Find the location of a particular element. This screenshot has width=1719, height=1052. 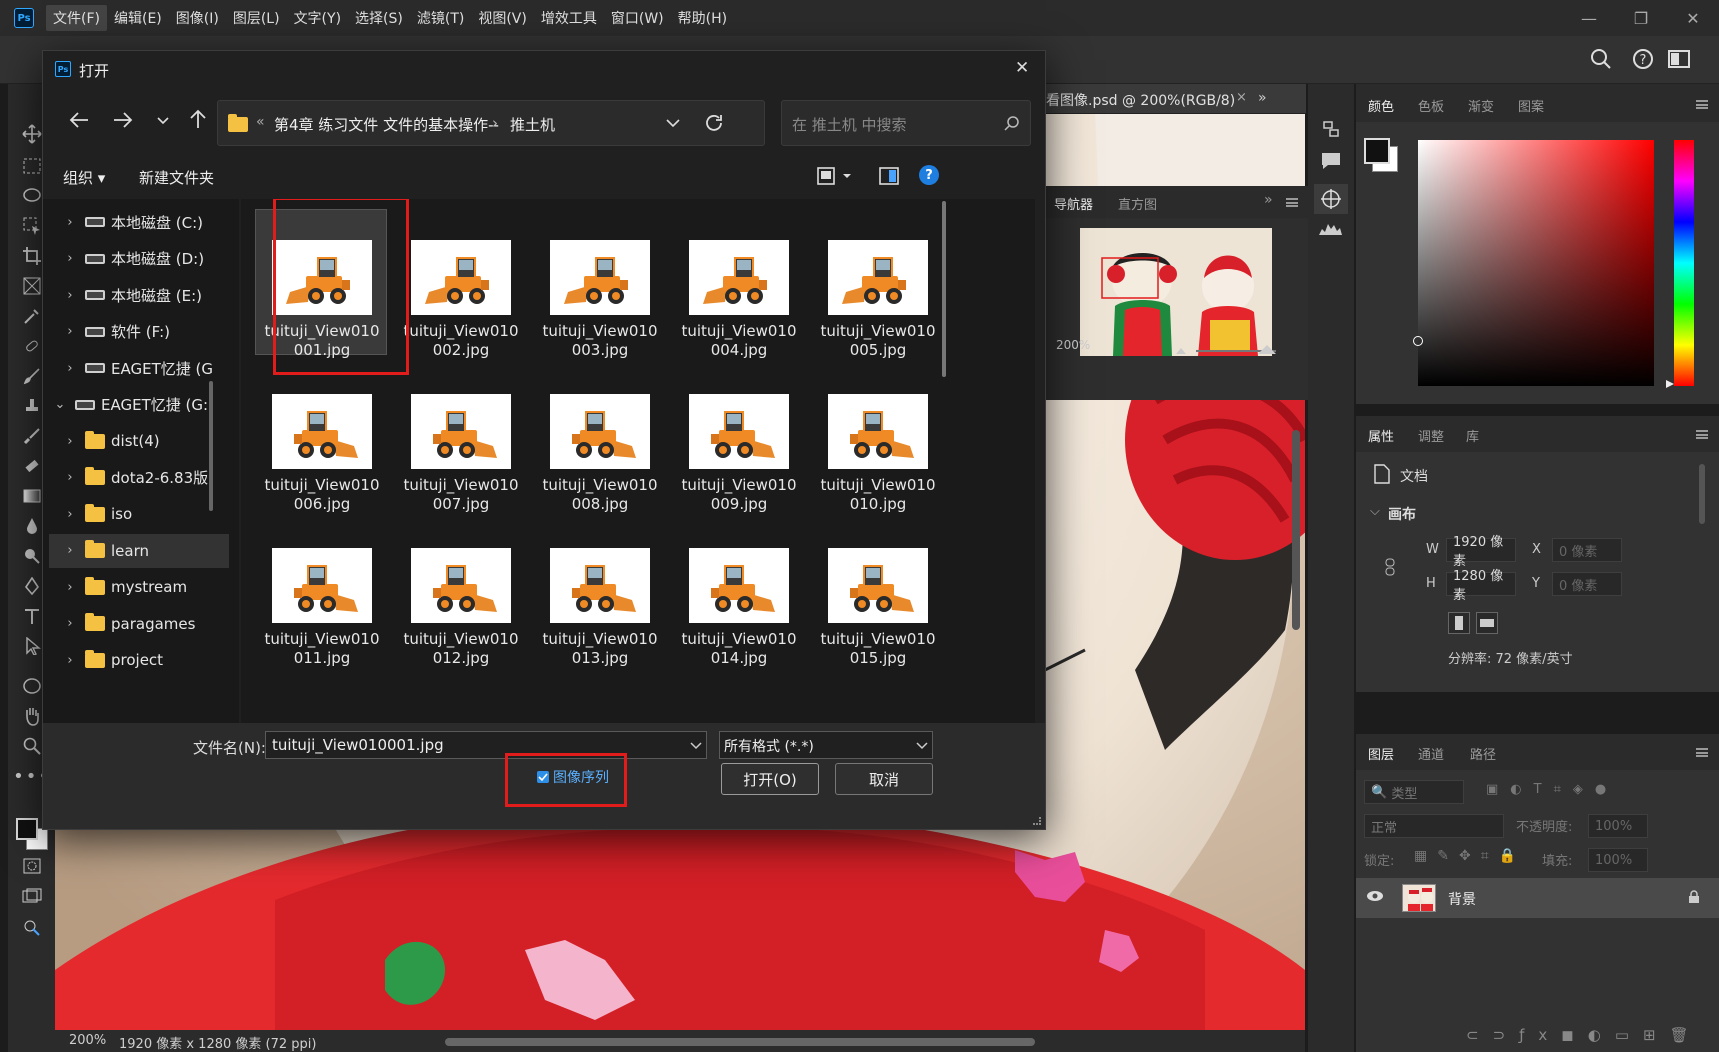

tab-histogram: 直方图 is located at coordinates (1137, 203).